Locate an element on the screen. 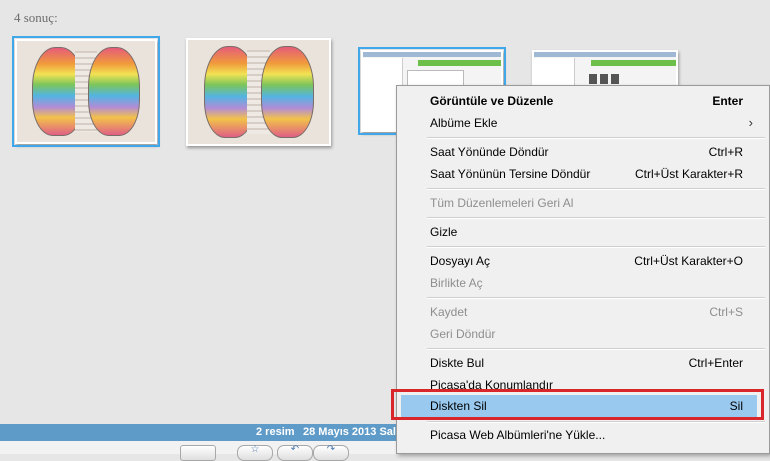  rotate-right-button: ↷ is located at coordinates (331, 452).